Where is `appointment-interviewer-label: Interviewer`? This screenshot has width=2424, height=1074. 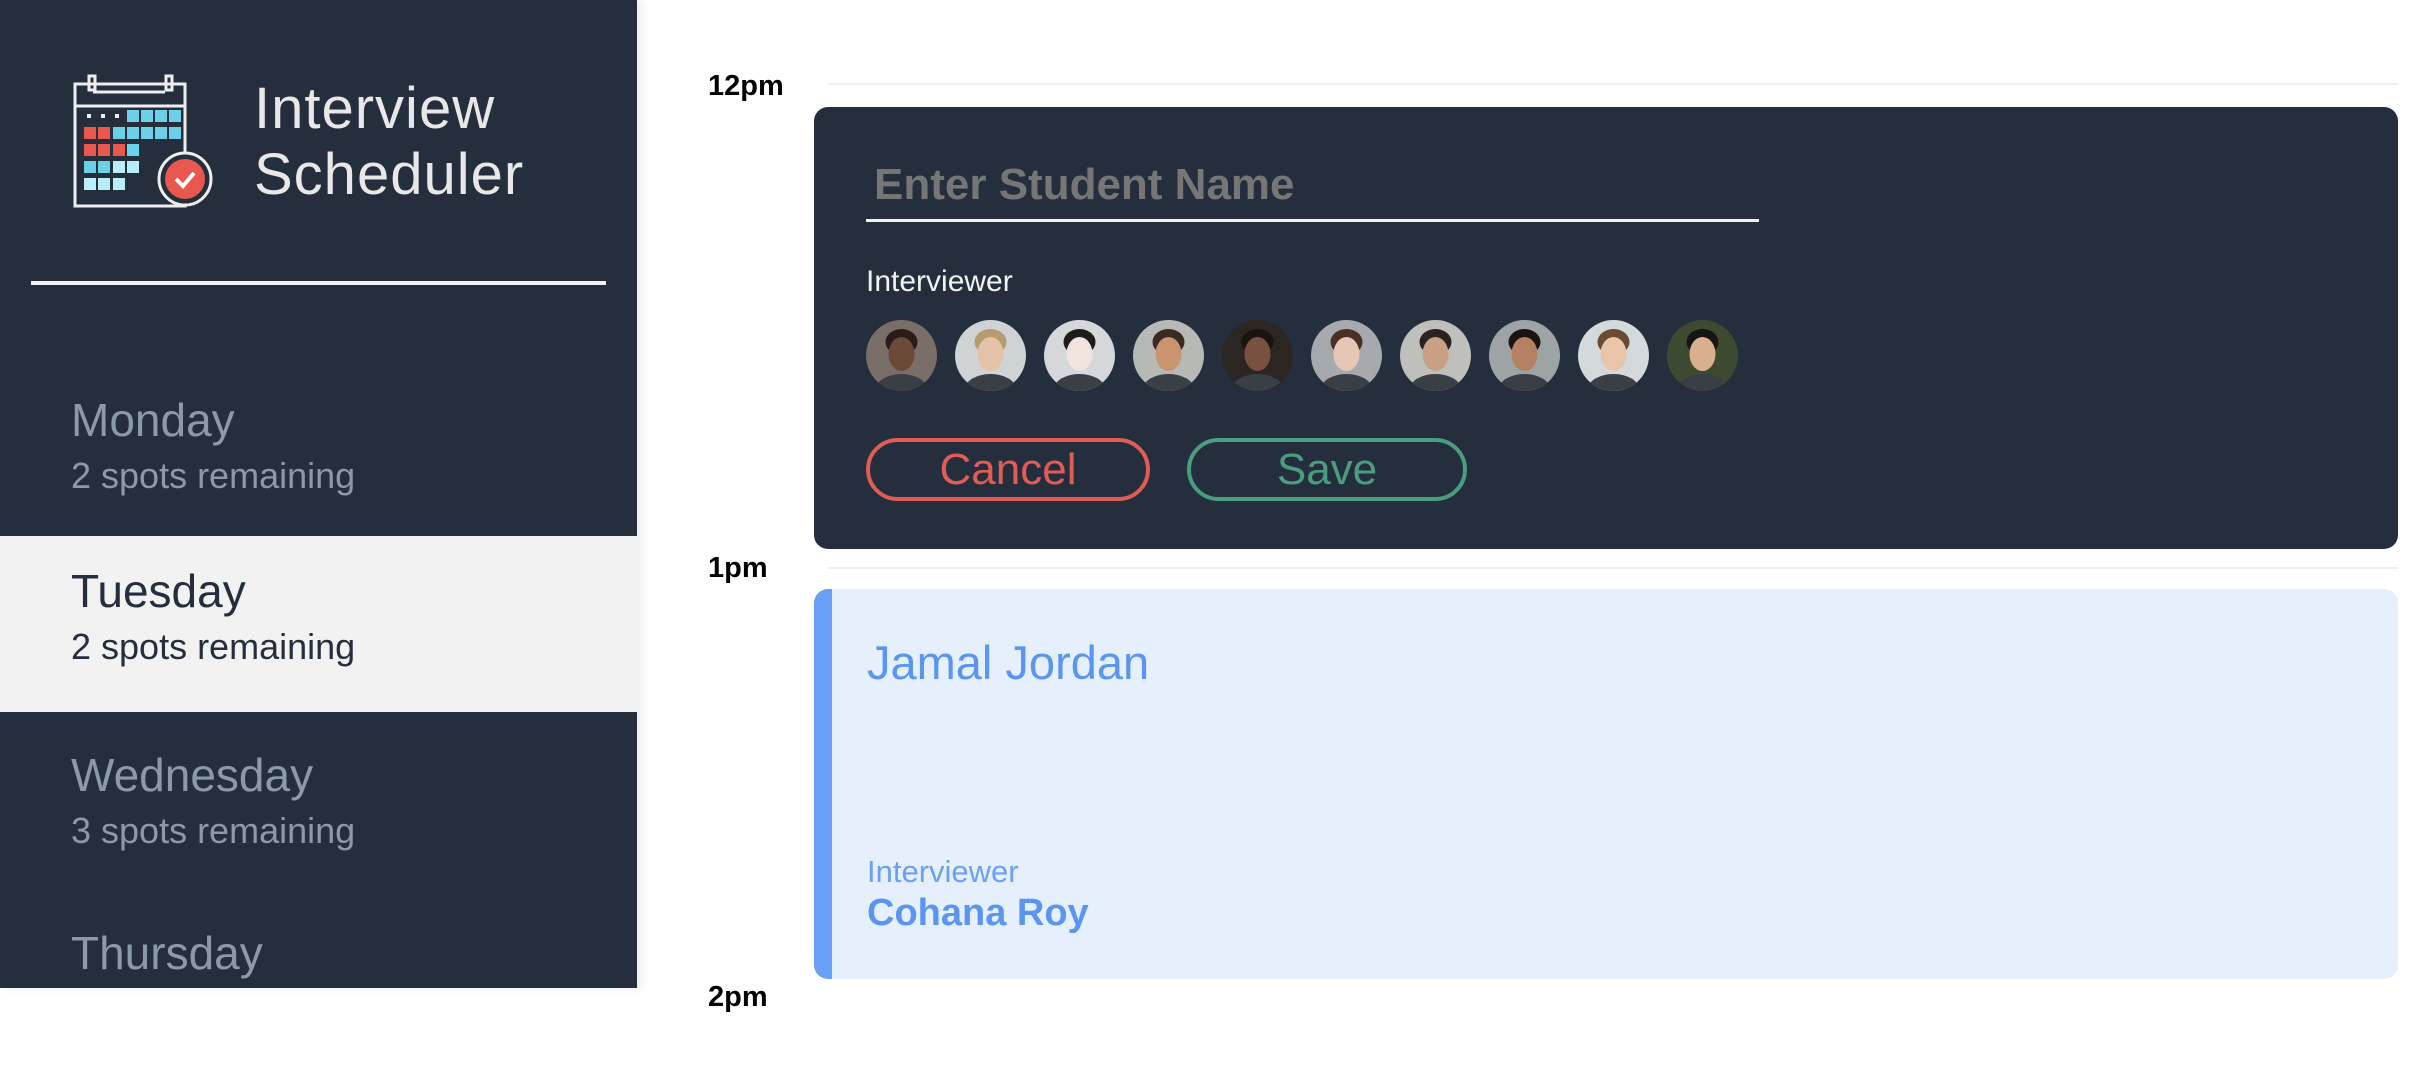
appointment-interviewer-label: Interviewer is located at coordinates (943, 871).